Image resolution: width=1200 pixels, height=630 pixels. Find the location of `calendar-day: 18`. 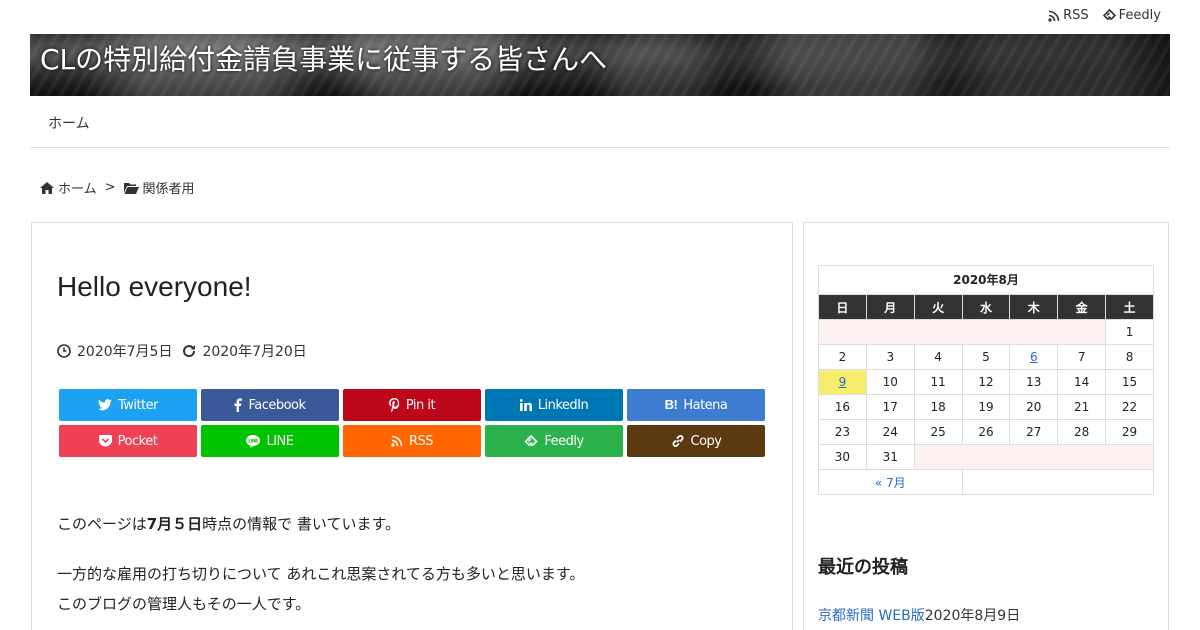

calendar-day: 18 is located at coordinates (938, 407).